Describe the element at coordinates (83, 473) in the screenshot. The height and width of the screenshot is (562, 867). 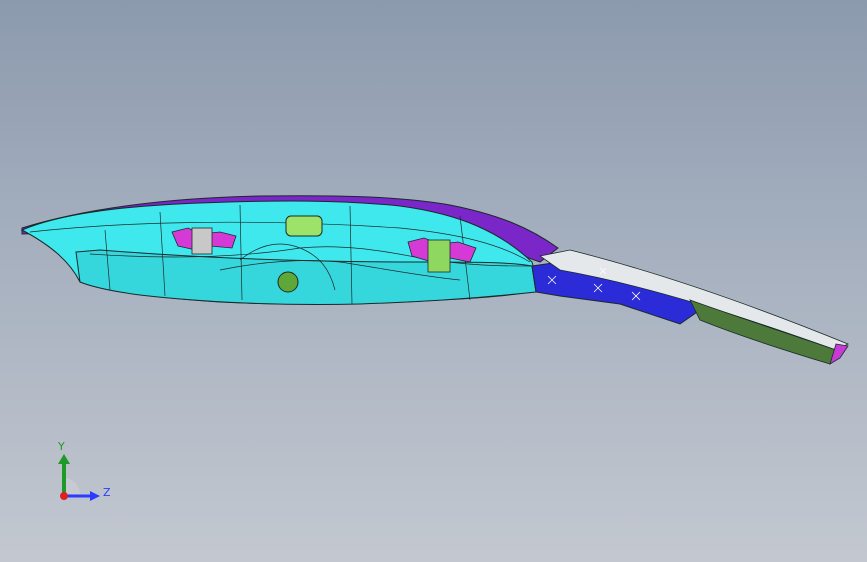
I see `axis-triad: Y Z` at that location.